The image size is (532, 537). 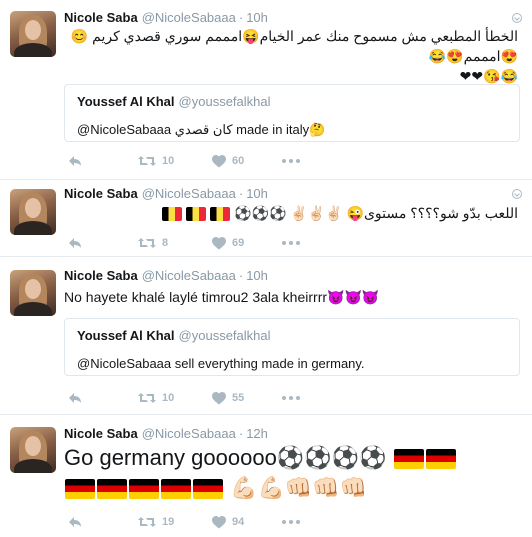 What do you see at coordinates (238, 398) in the screenshot?
I see `like-count: 55` at bounding box center [238, 398].